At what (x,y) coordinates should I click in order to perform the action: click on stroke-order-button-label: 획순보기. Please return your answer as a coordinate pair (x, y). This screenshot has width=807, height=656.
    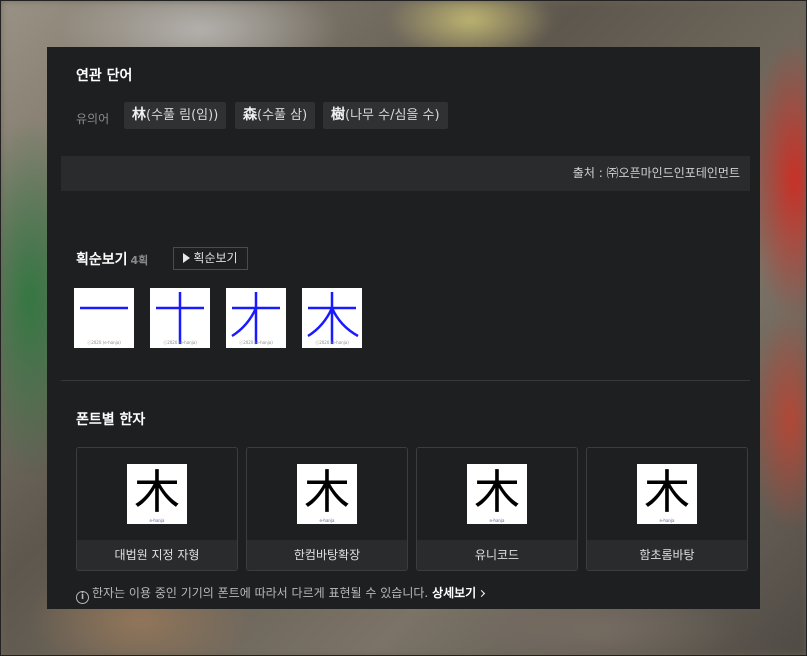
    Looking at the image, I should click on (215, 258).